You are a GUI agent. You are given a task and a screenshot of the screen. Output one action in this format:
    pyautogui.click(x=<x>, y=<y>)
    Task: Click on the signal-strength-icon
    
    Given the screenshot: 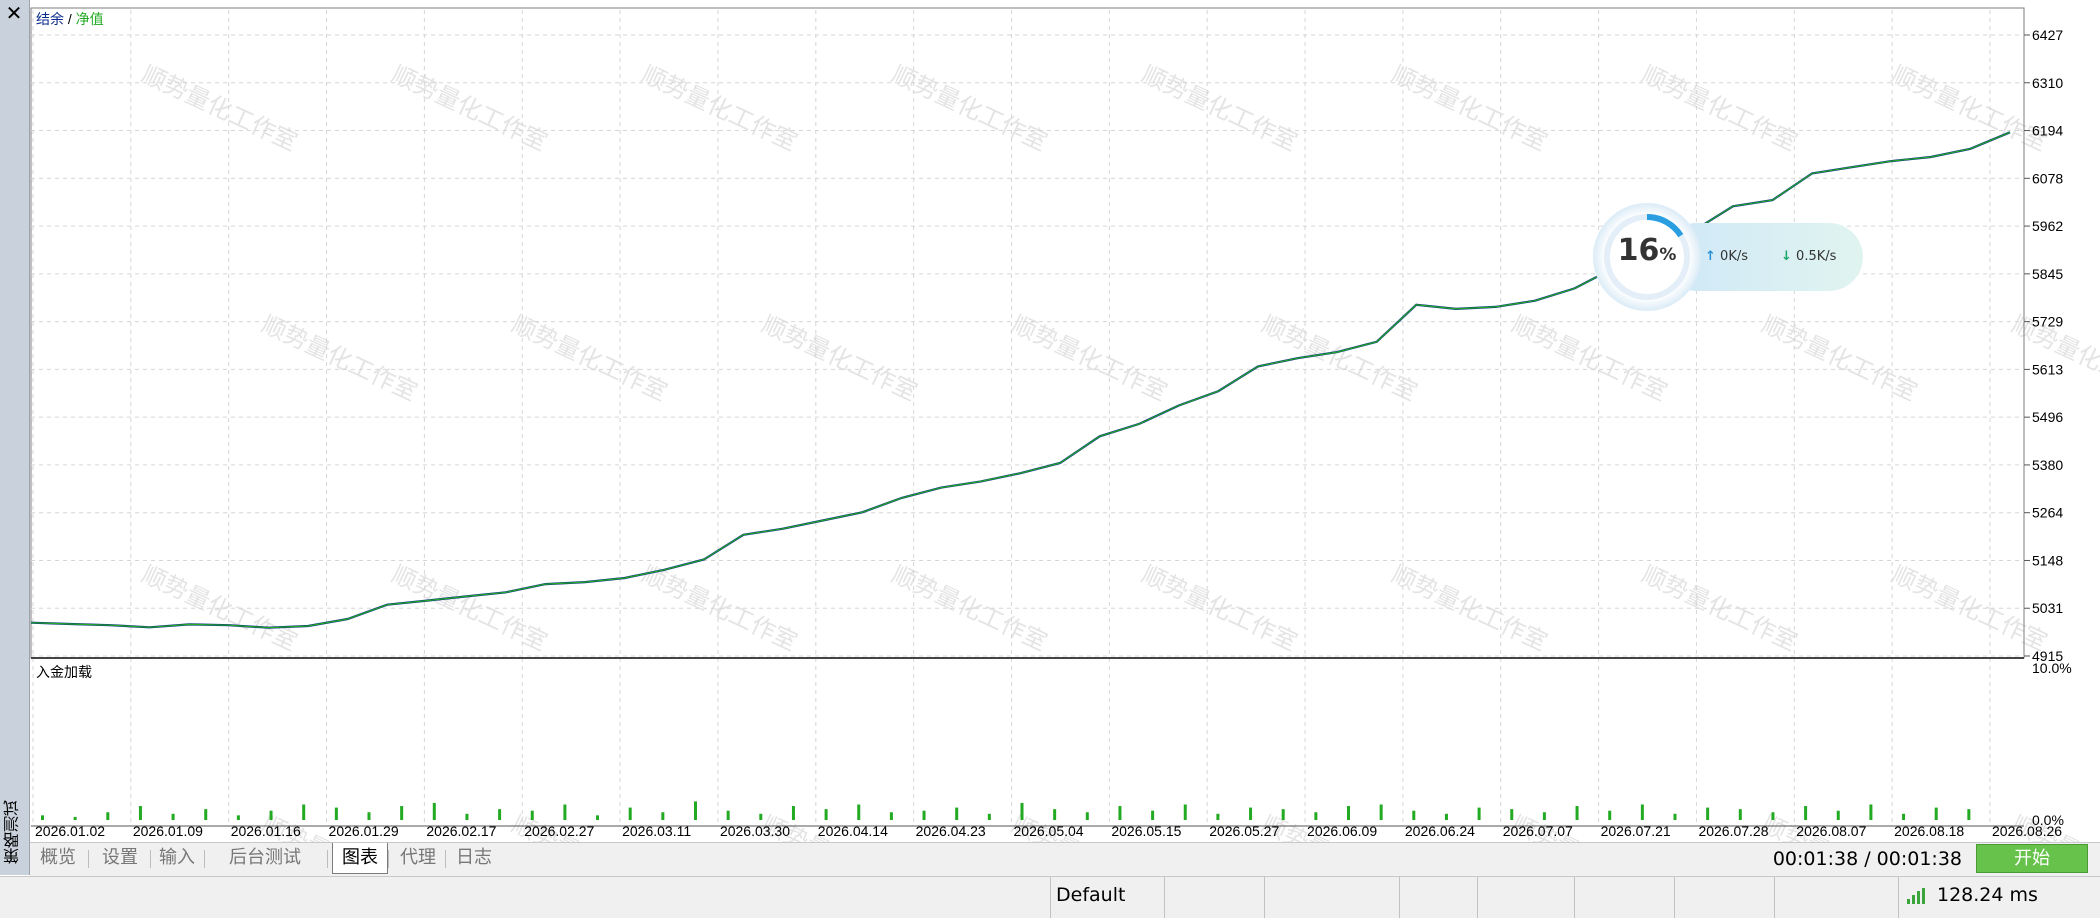 What is the action you would take?
    pyautogui.click(x=1917, y=896)
    